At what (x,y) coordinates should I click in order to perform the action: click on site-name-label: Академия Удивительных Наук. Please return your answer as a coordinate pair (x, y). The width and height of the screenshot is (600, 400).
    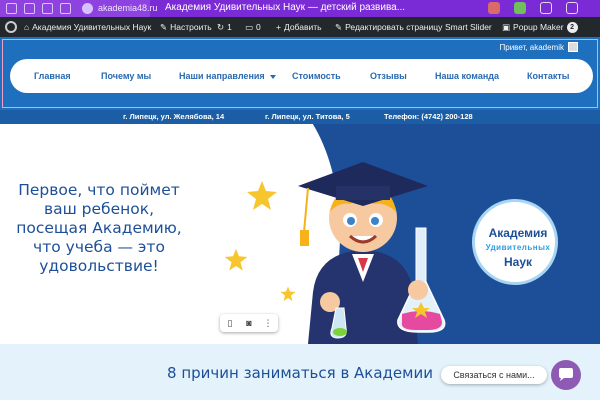
    Looking at the image, I should click on (92, 27).